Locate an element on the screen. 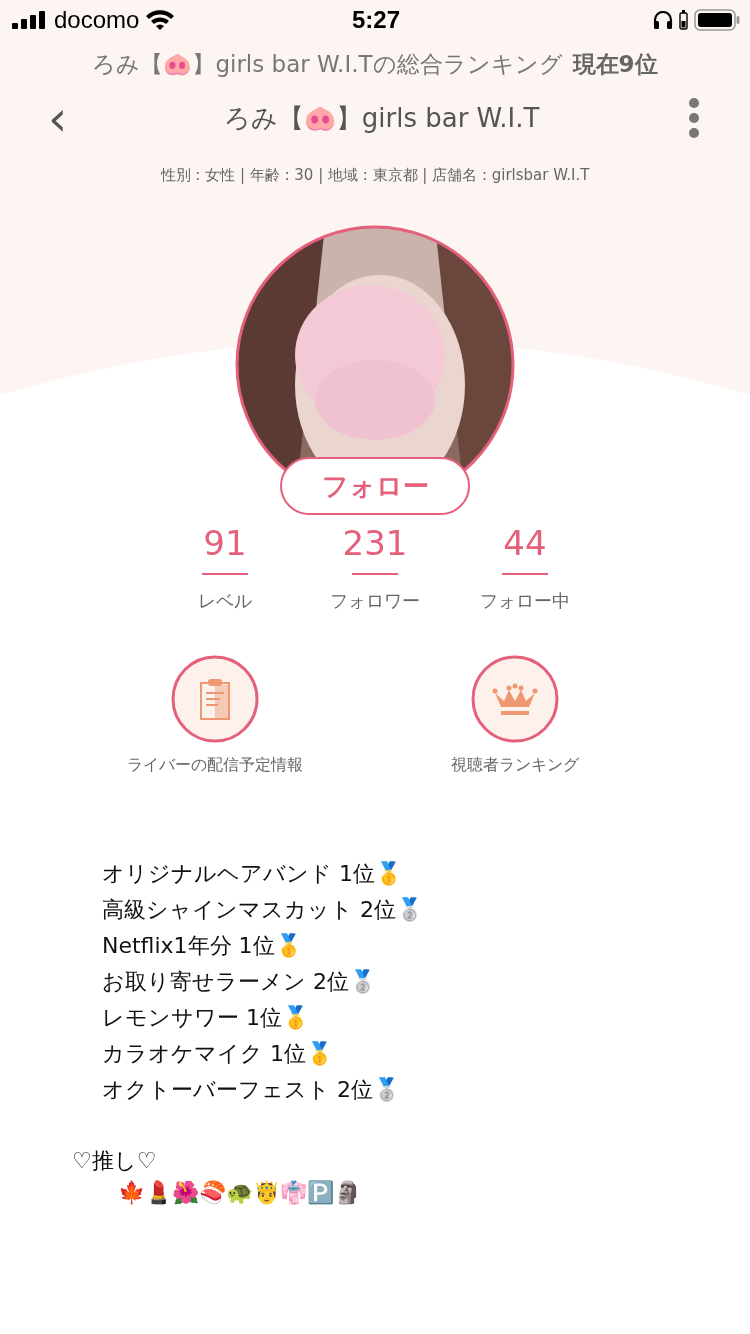  wifi-icon is located at coordinates (160, 20).